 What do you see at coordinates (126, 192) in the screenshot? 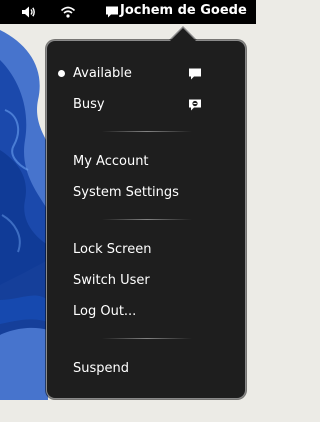
I see `menu-item-label: System Settings` at bounding box center [126, 192].